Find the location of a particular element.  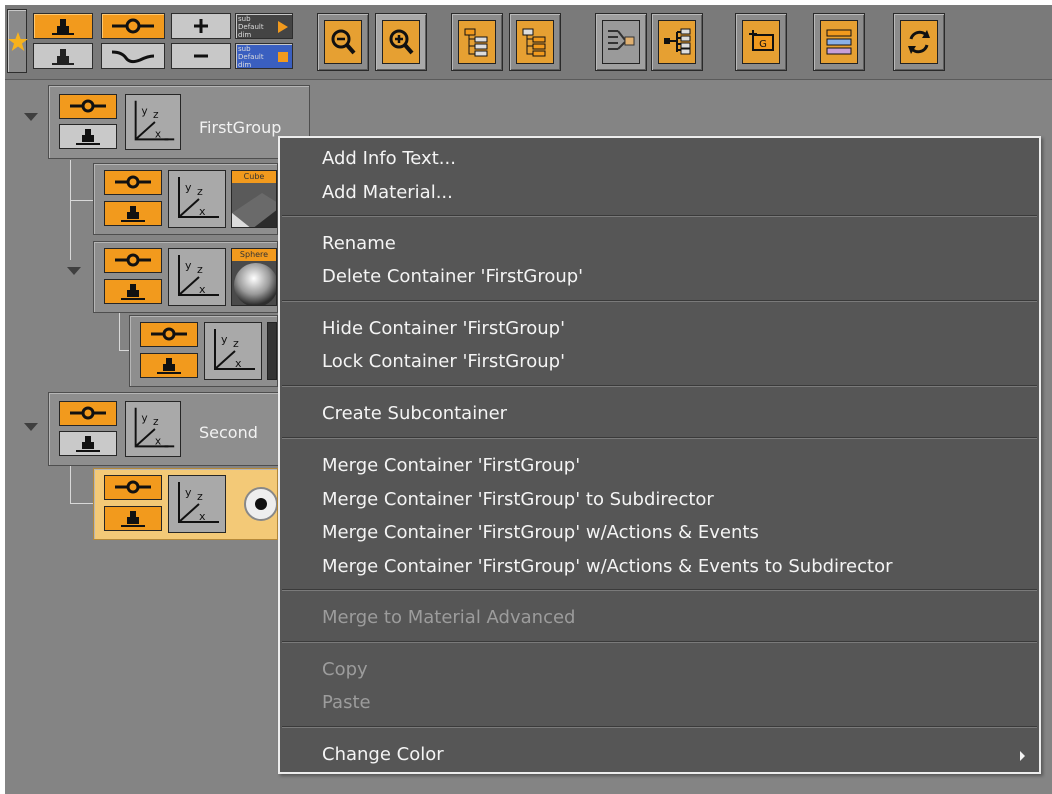

tree-node-second: yzx Second is located at coordinates (164, 429).